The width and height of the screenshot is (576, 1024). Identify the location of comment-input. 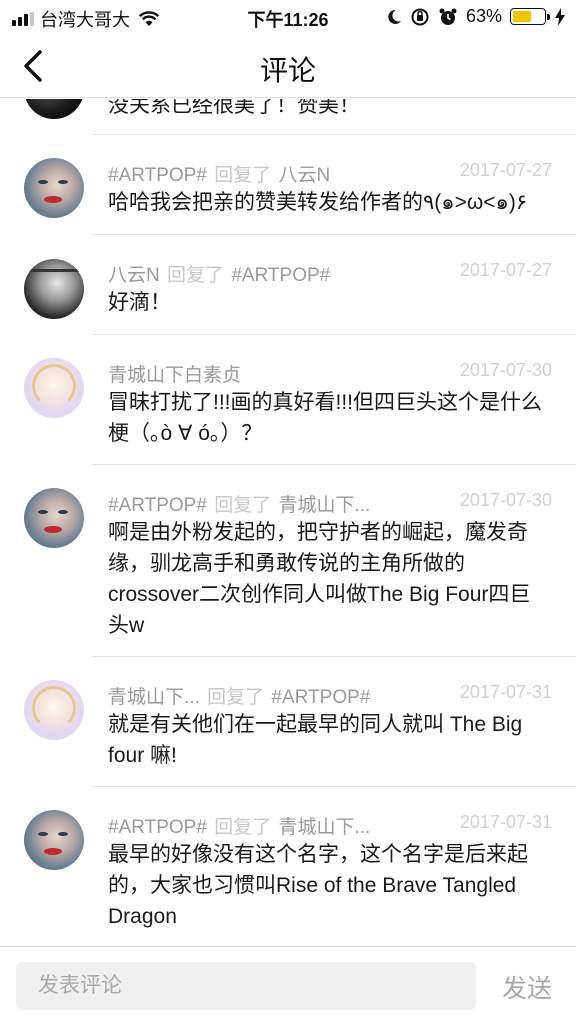
(246, 986).